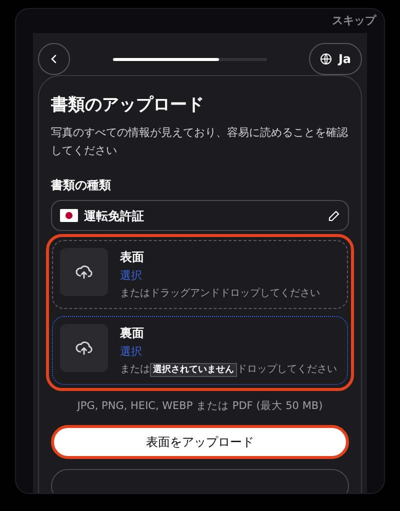  Describe the element at coordinates (334, 216) in the screenshot. I see `pencil-icon` at that location.